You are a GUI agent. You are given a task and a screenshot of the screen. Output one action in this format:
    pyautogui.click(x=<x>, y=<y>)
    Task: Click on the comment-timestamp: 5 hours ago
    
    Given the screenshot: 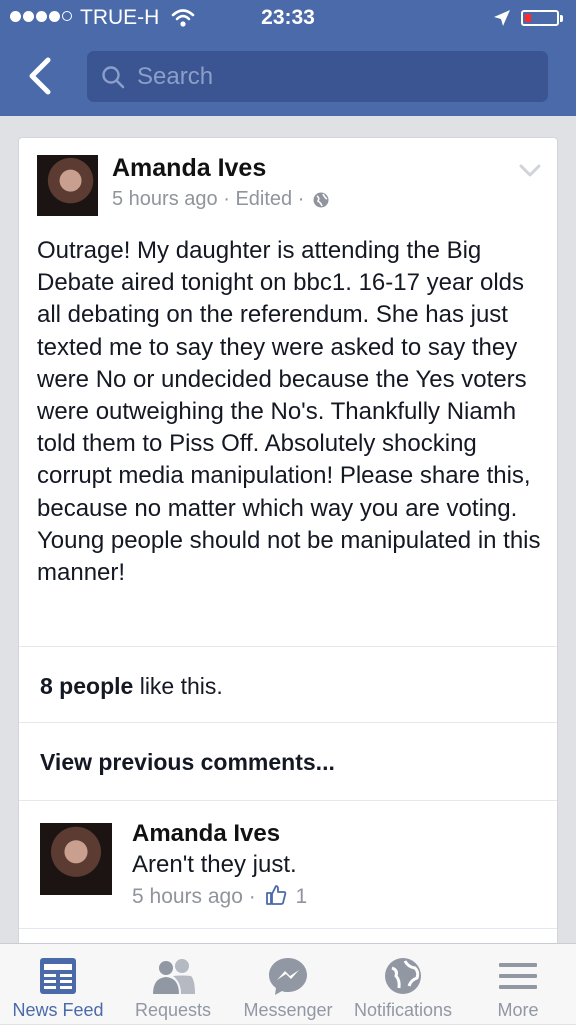 What is the action you would take?
    pyautogui.click(x=187, y=896)
    